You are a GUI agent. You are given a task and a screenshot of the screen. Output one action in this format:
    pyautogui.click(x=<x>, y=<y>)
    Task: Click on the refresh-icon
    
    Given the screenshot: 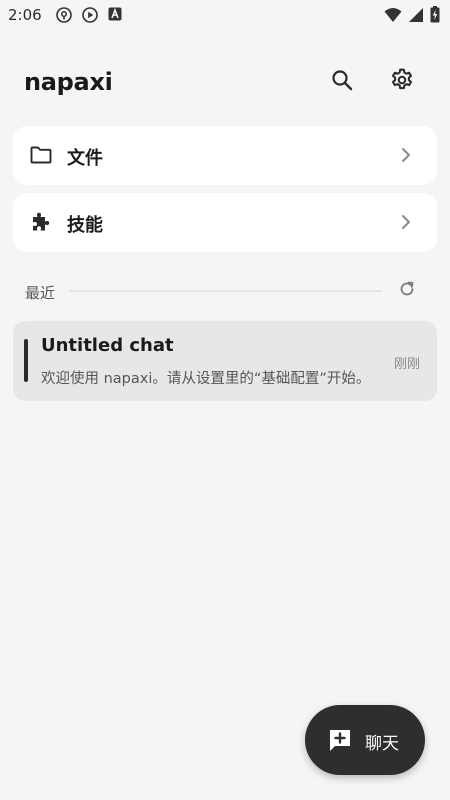 What is the action you would take?
    pyautogui.click(x=407, y=291)
    